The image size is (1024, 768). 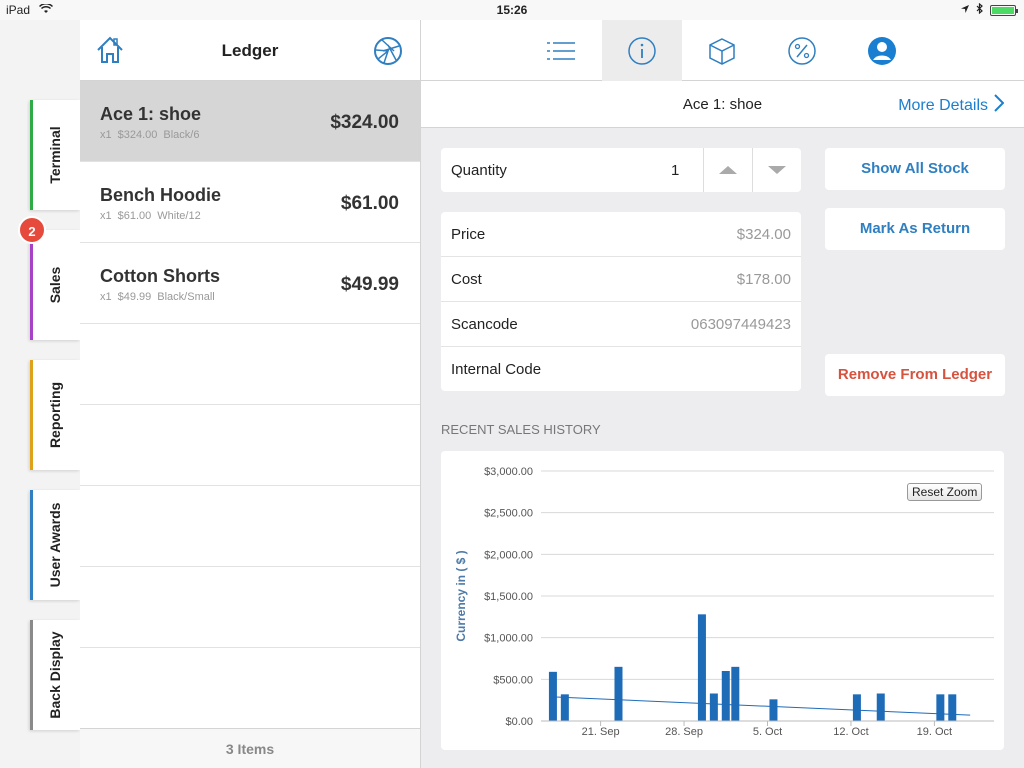 I want to click on tab-label: Terminal, so click(x=55, y=155).